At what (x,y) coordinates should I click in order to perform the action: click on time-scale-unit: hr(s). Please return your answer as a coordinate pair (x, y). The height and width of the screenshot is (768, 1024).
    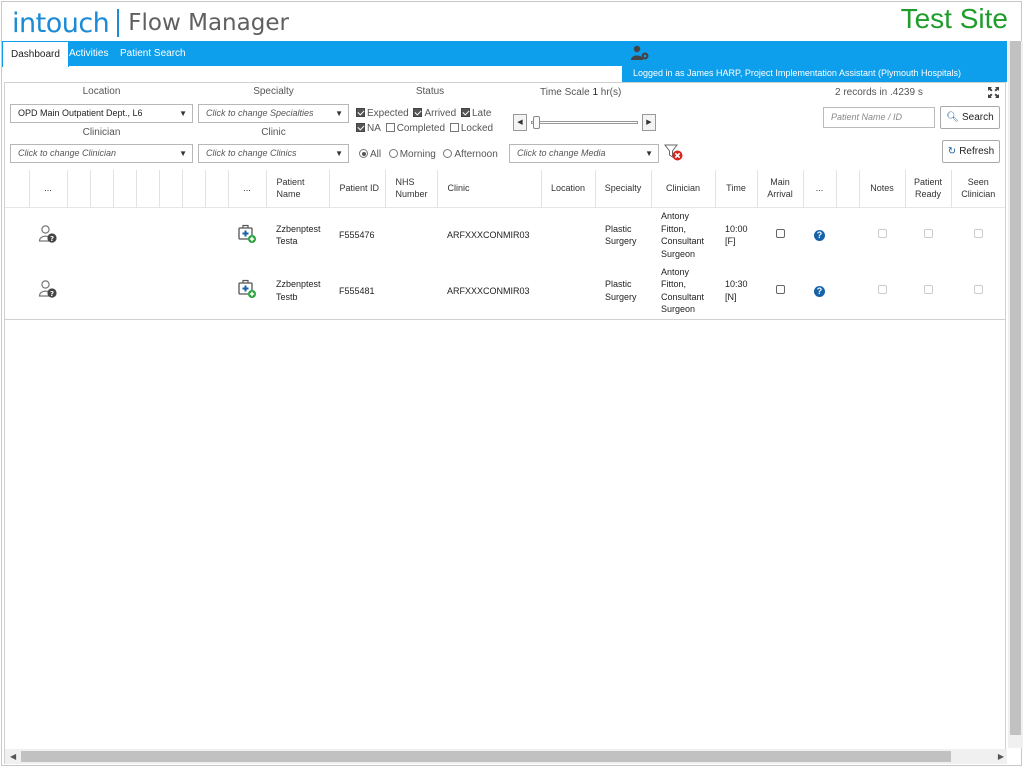
    Looking at the image, I should click on (611, 92).